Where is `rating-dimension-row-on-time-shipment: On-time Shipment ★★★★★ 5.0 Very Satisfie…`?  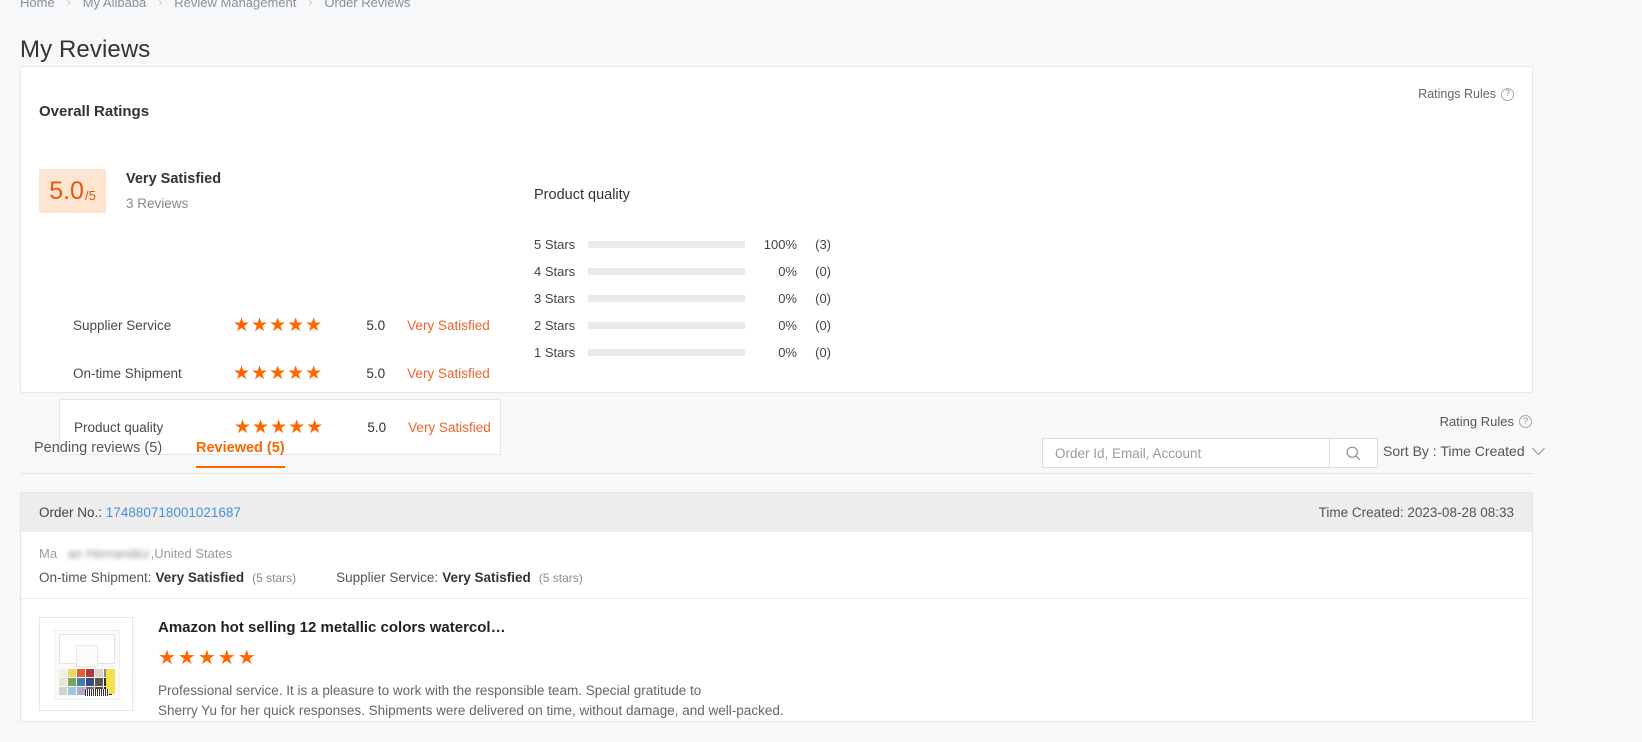
rating-dimension-row-on-time-shipment: On-time Shipment ★★★★★ 5.0 Very Satisfie… is located at coordinates (280, 373).